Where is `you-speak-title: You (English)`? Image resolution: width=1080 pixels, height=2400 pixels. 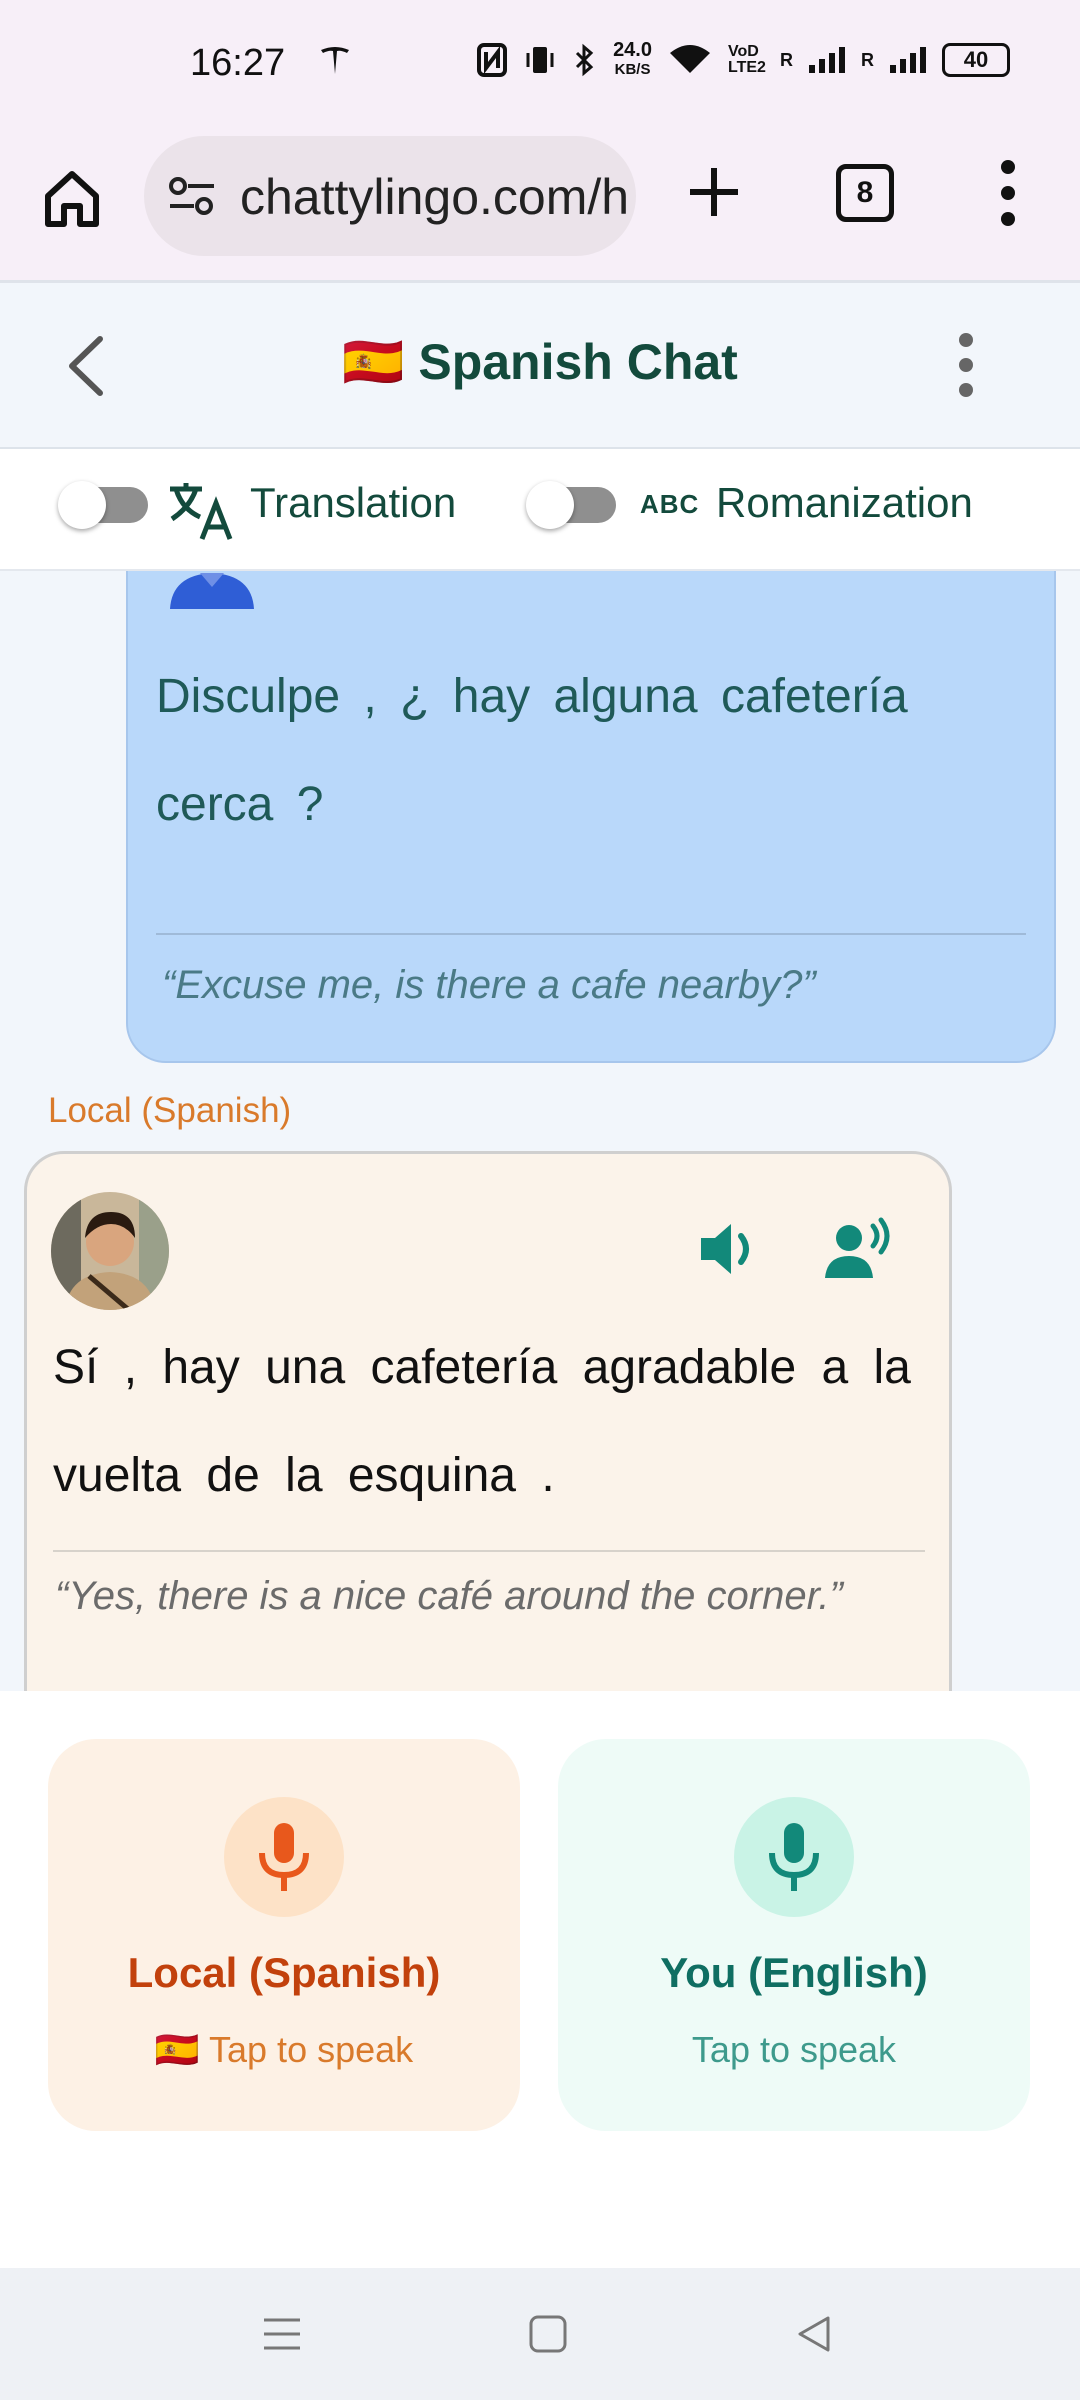
you-speak-title: You (English) is located at coordinates (794, 1972).